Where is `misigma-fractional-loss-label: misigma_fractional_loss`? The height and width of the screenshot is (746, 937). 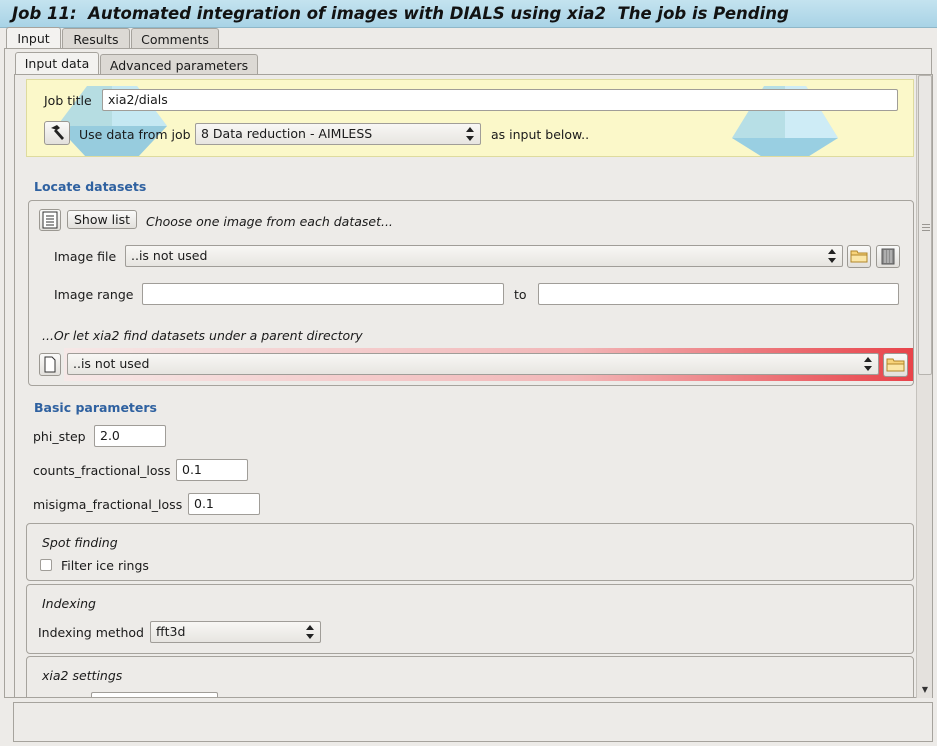 misigma-fractional-loss-label: misigma_fractional_loss is located at coordinates (108, 504).